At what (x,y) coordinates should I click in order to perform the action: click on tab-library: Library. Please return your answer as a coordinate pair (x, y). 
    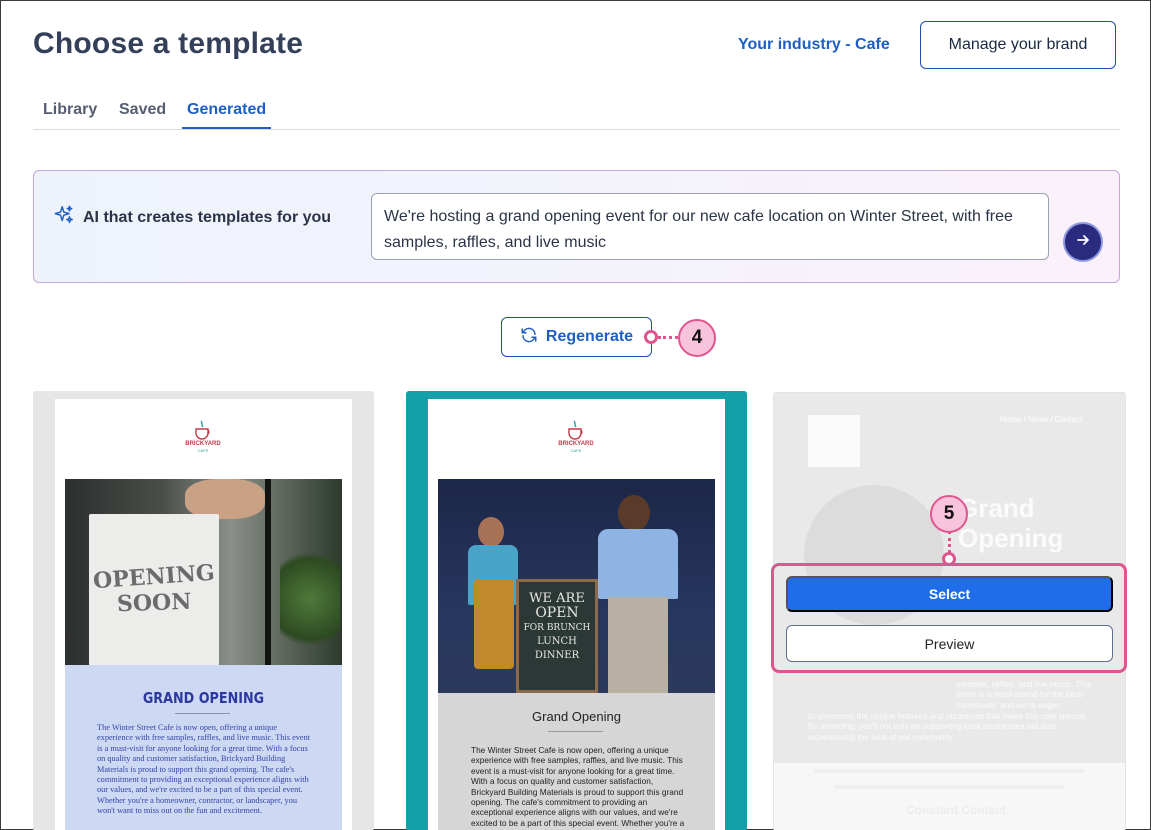
    Looking at the image, I should click on (70, 114).